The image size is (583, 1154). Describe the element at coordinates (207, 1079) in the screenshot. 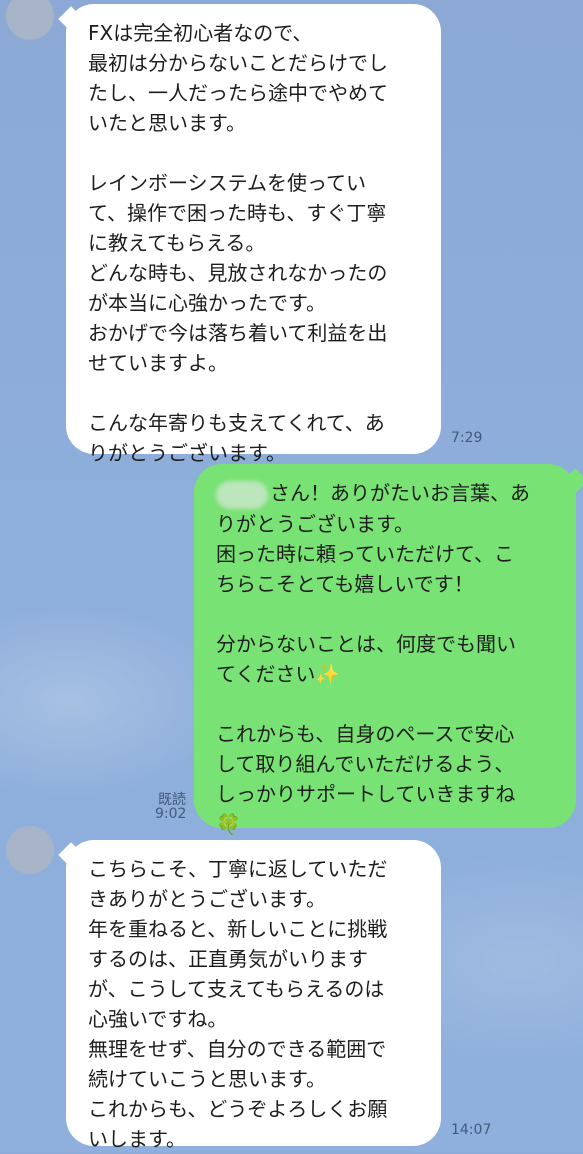

I see `message-line: 続けていこうと思います。` at that location.